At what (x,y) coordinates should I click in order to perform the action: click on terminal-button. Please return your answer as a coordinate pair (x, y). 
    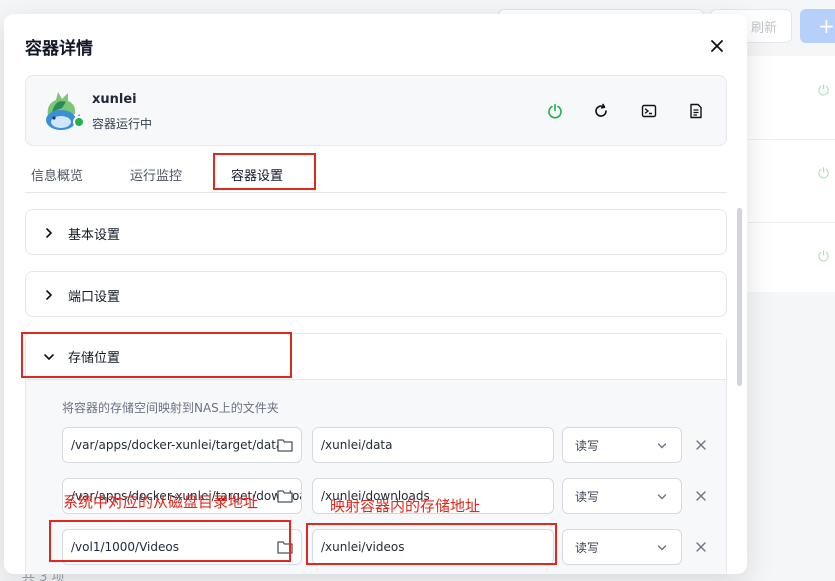
    Looking at the image, I should click on (649, 111).